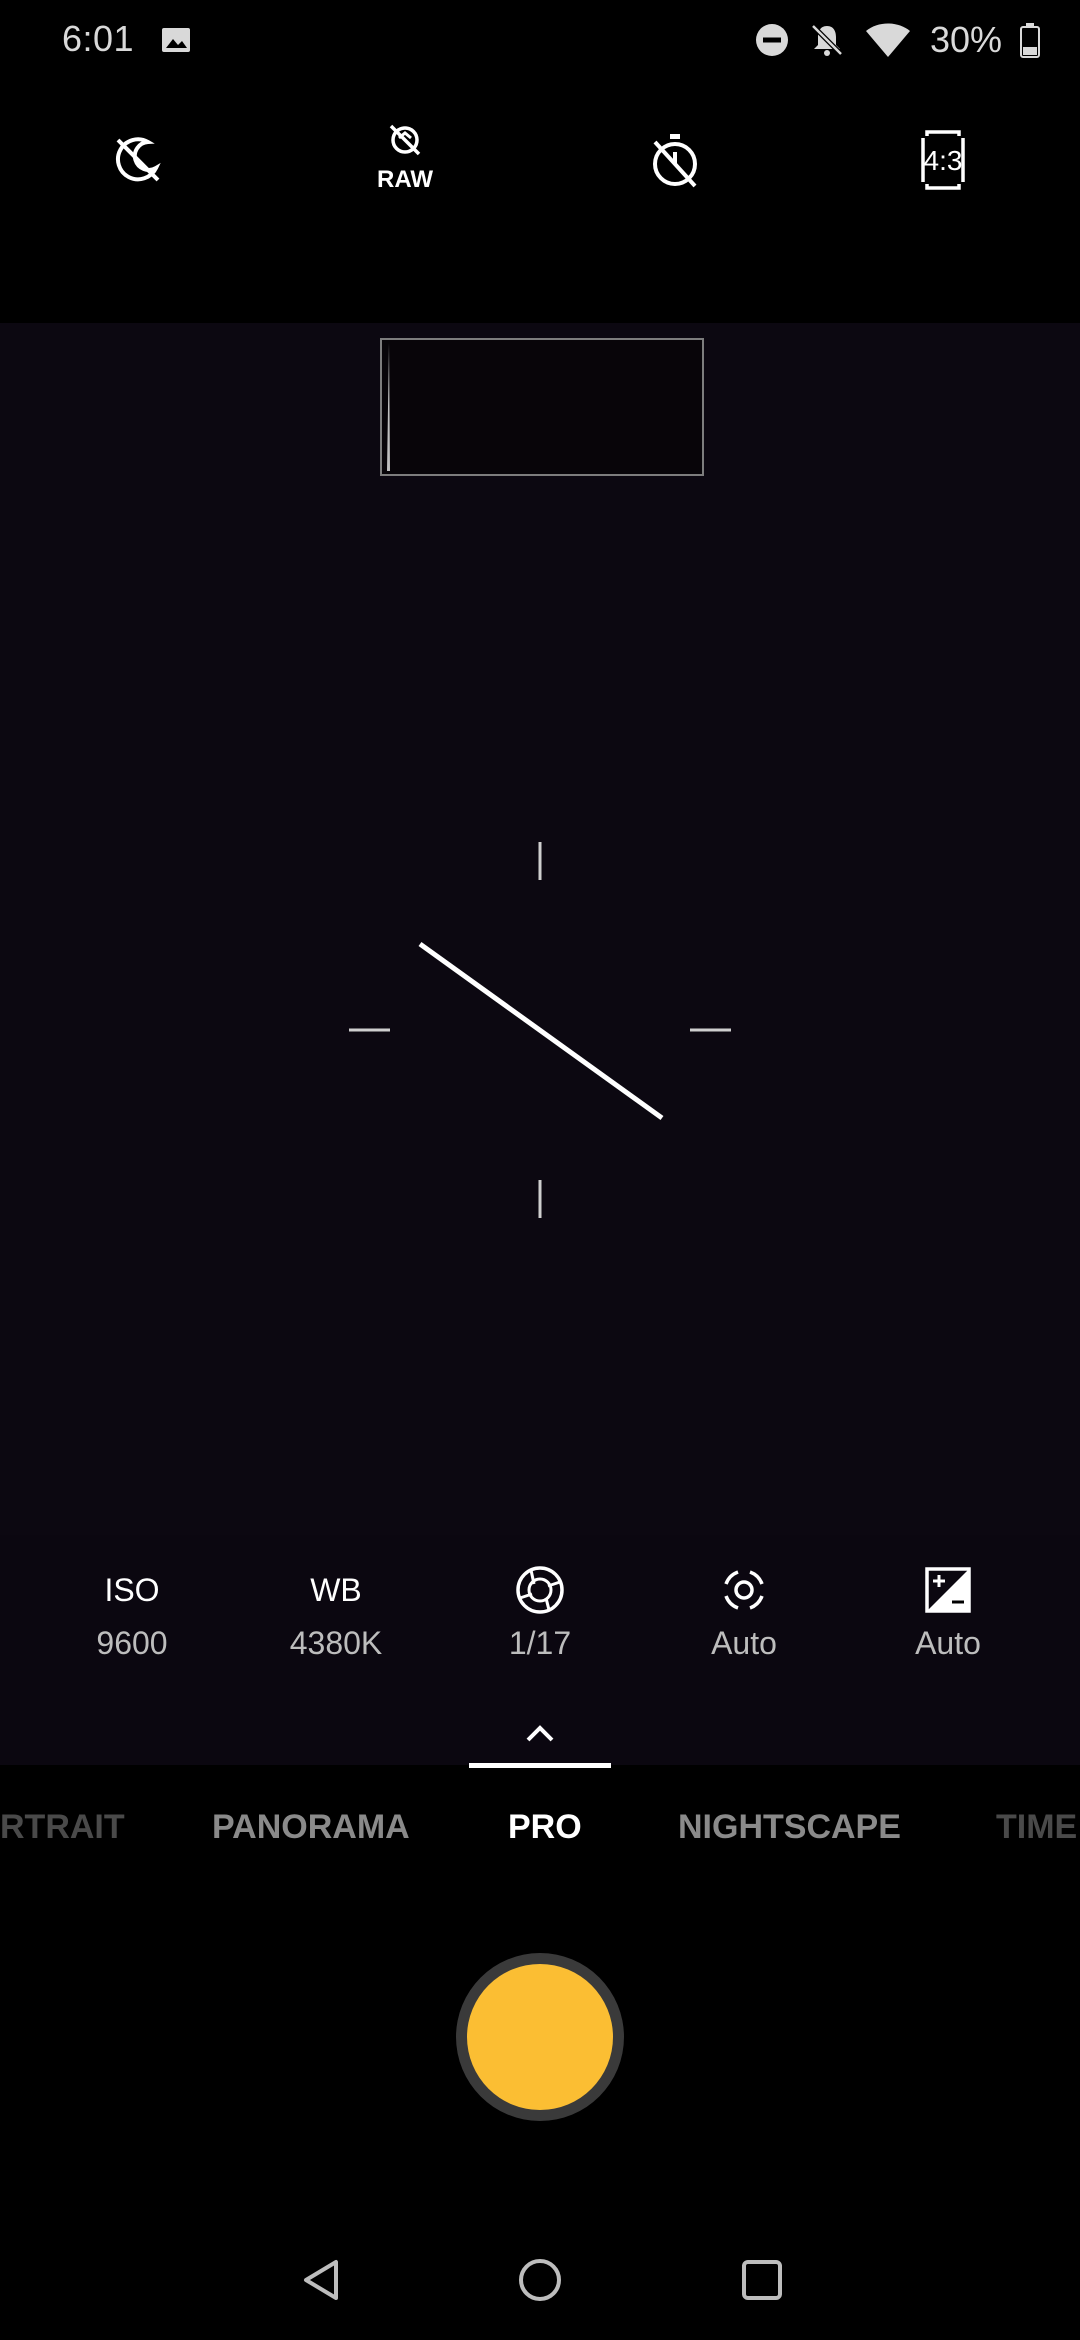 The height and width of the screenshot is (2340, 1080). What do you see at coordinates (336, 1590) in the screenshot?
I see `wb-label: WB` at bounding box center [336, 1590].